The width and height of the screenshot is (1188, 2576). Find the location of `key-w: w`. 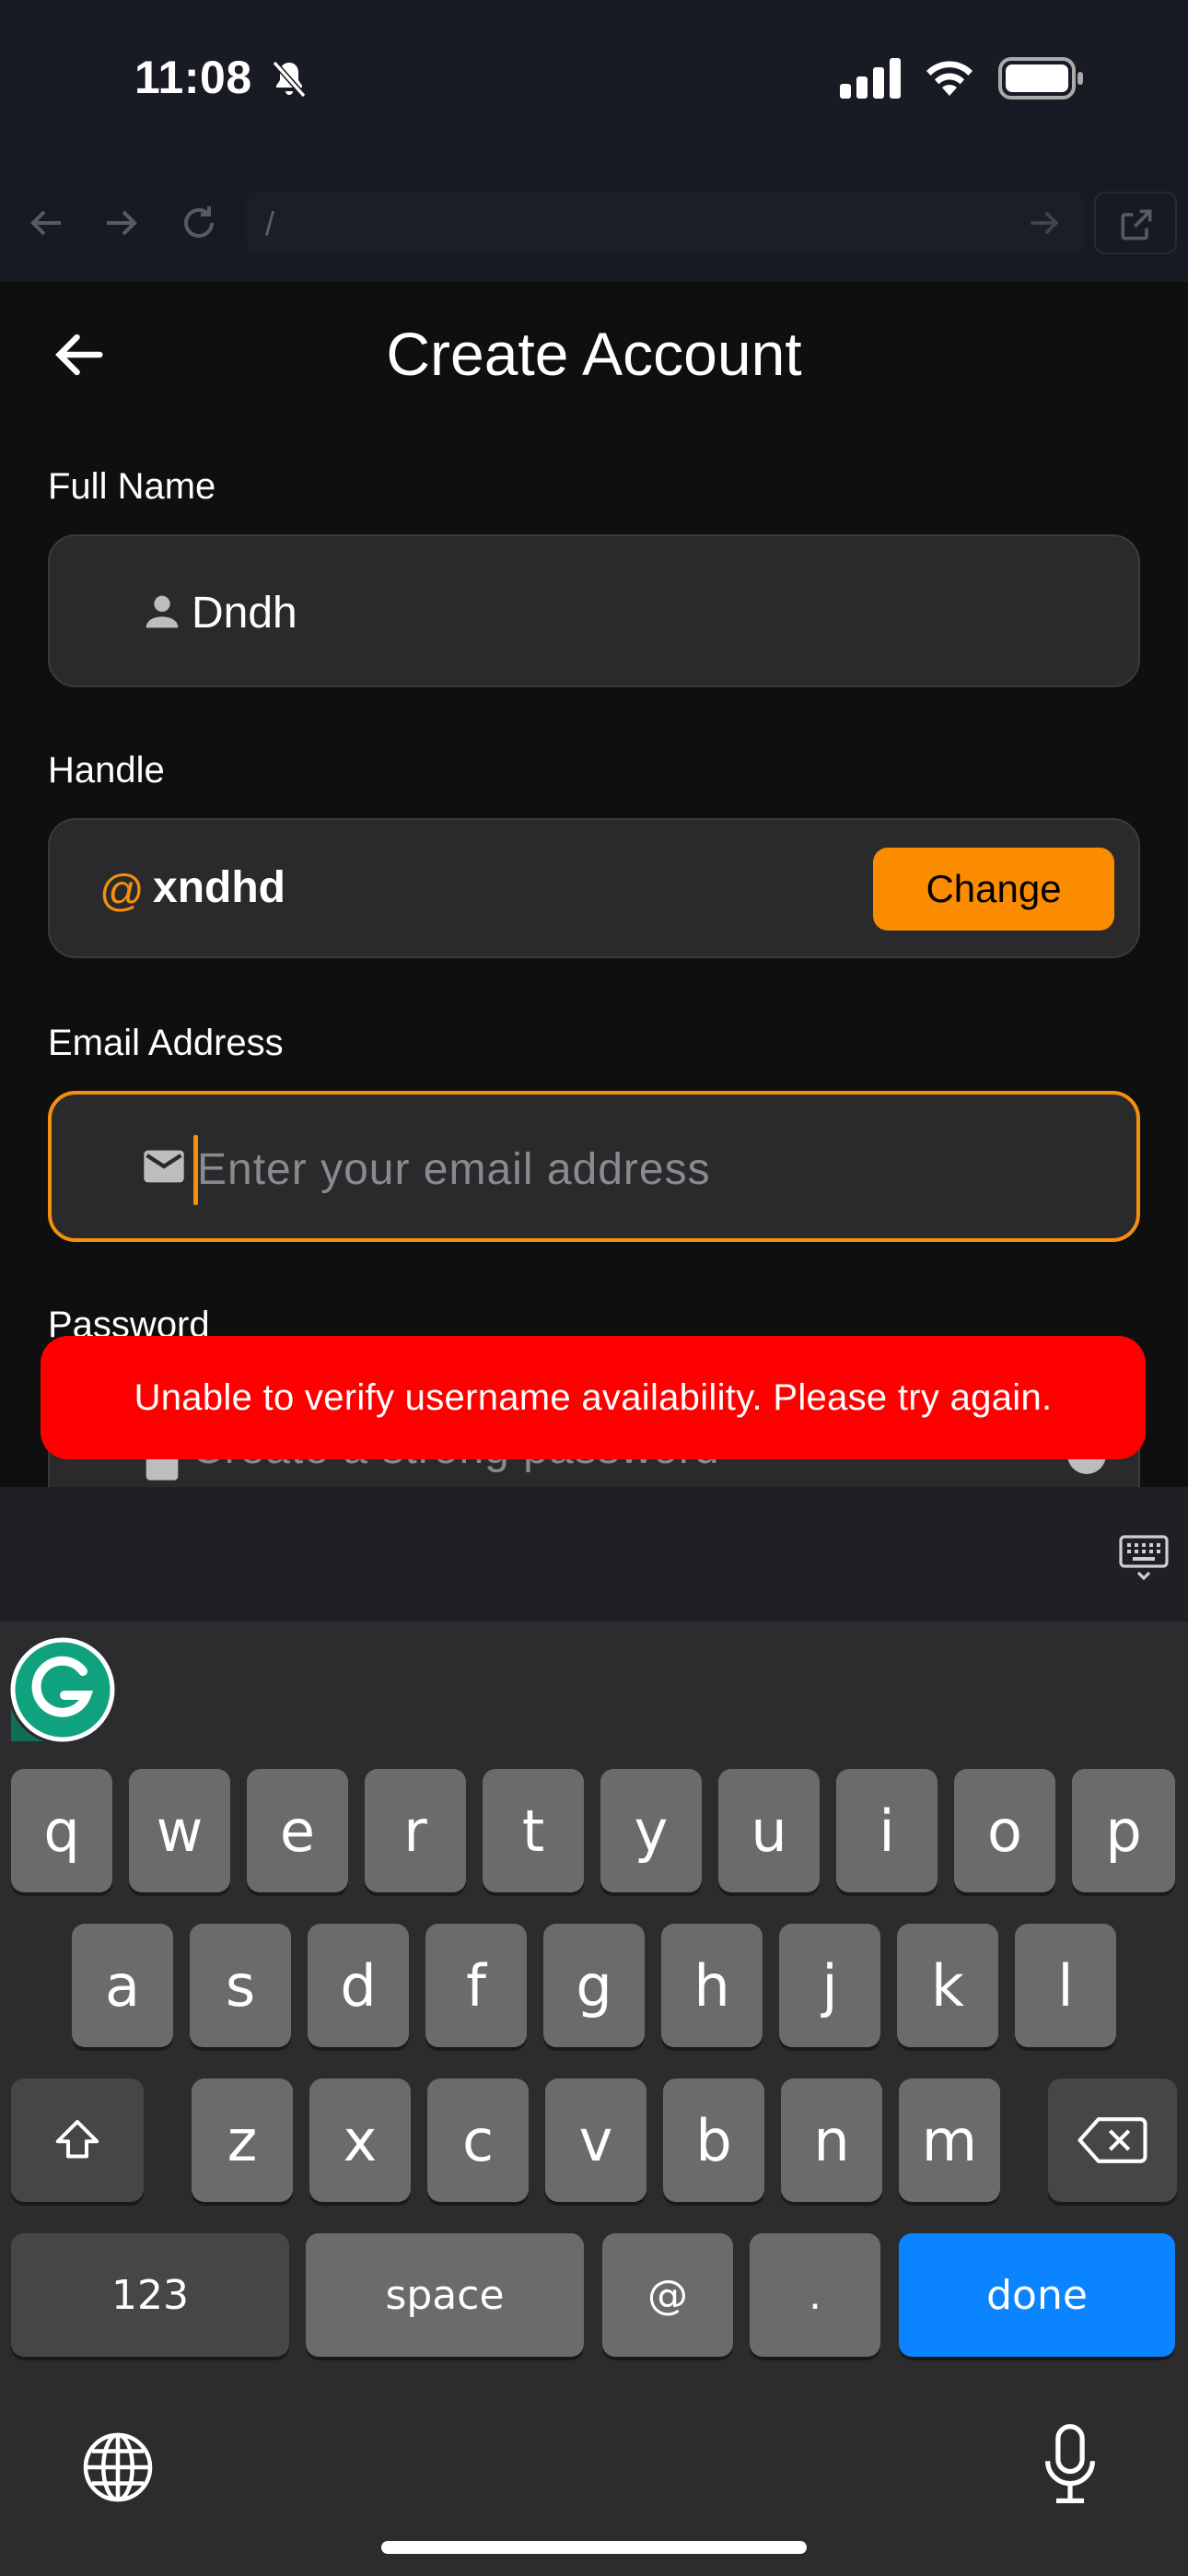

key-w: w is located at coordinates (179, 1830).